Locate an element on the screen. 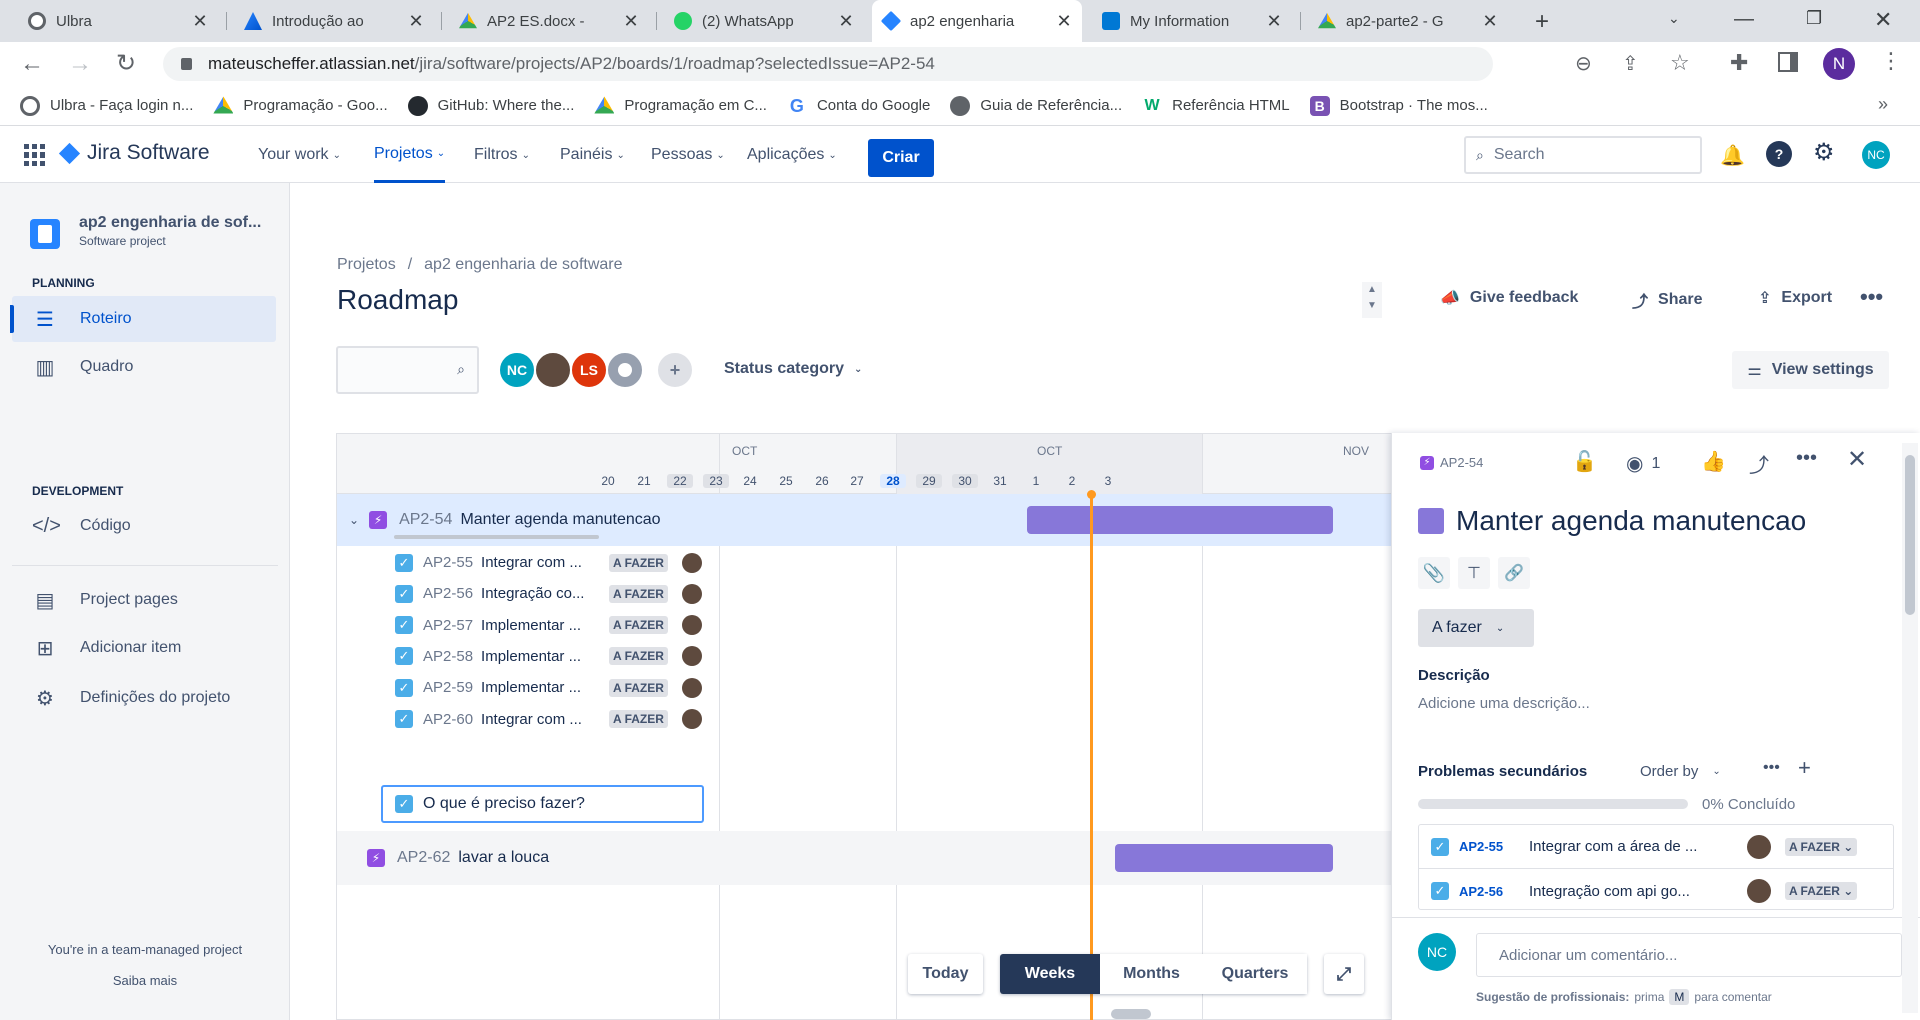  bookmark: G Conta do Google is located at coordinates (858, 106).